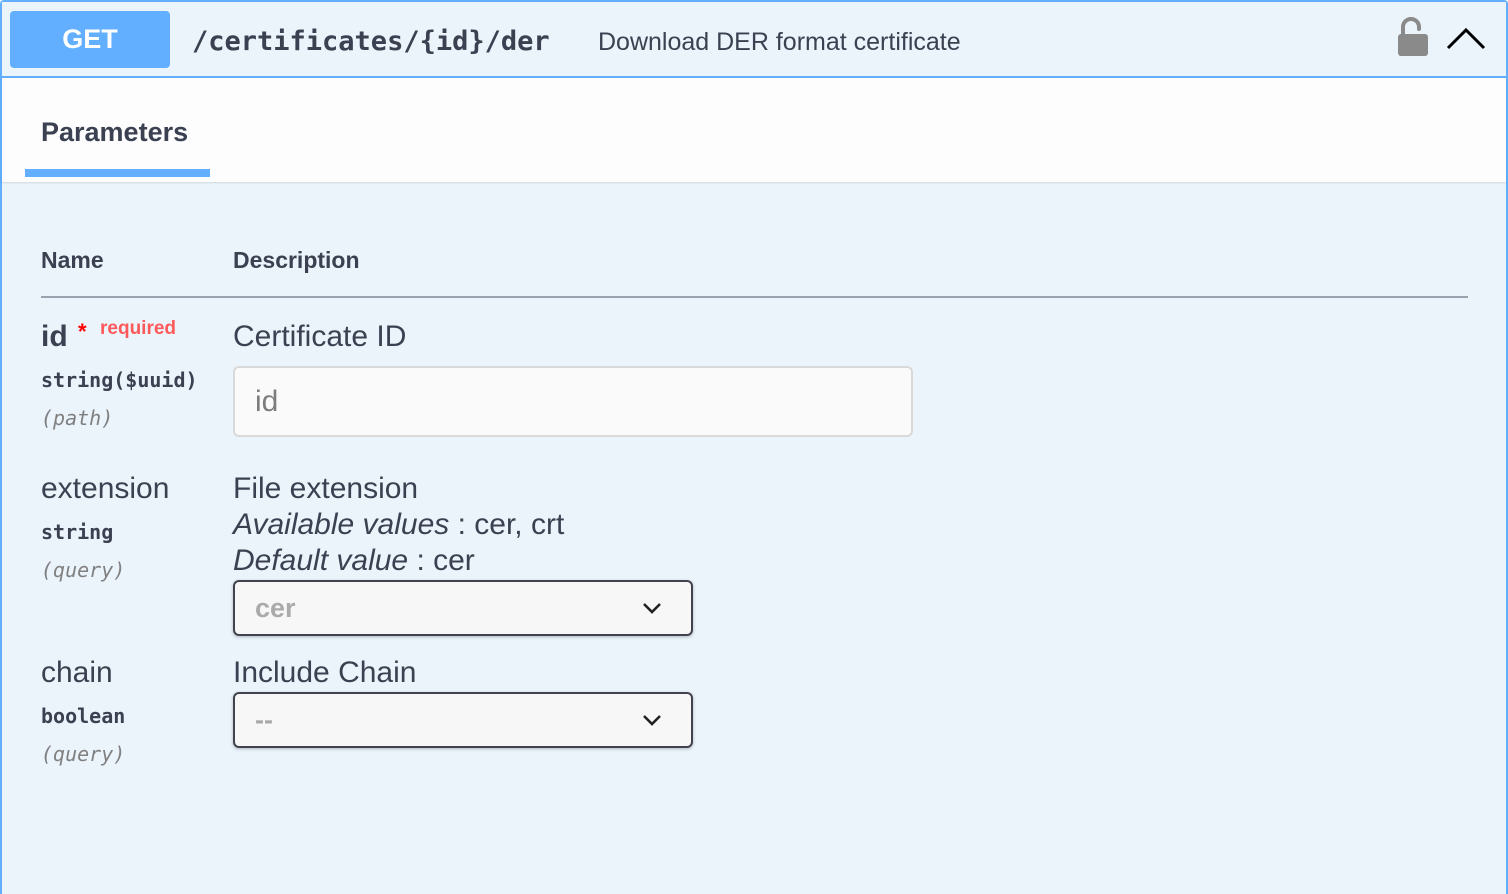 This screenshot has width=1508, height=894. What do you see at coordinates (83, 570) in the screenshot?
I see `param-extension-location: (query)` at bounding box center [83, 570].